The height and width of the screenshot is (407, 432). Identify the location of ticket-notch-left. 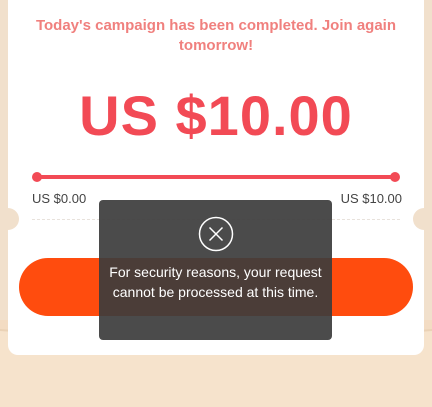
(13, 219).